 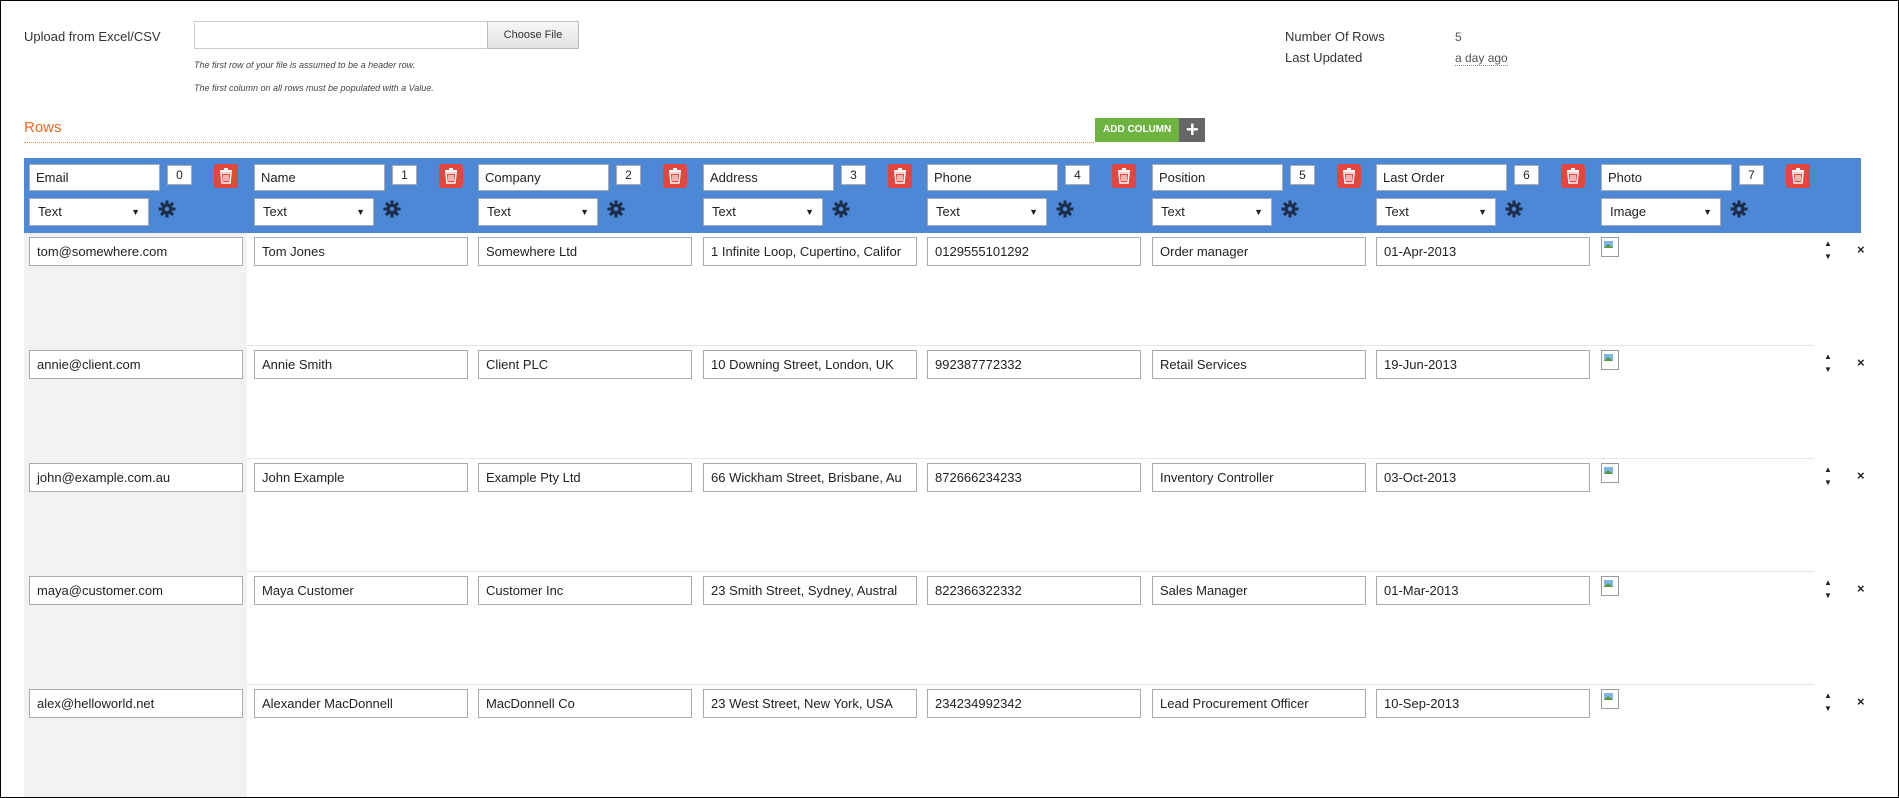 I want to click on column-type-value: Image, so click(x=1628, y=211).